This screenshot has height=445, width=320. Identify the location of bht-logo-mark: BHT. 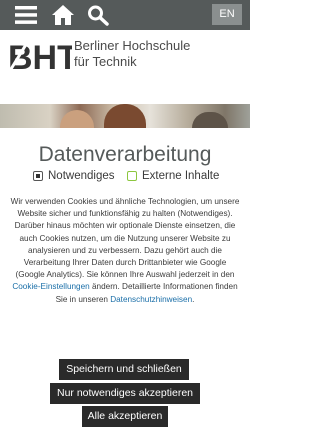
(39, 56).